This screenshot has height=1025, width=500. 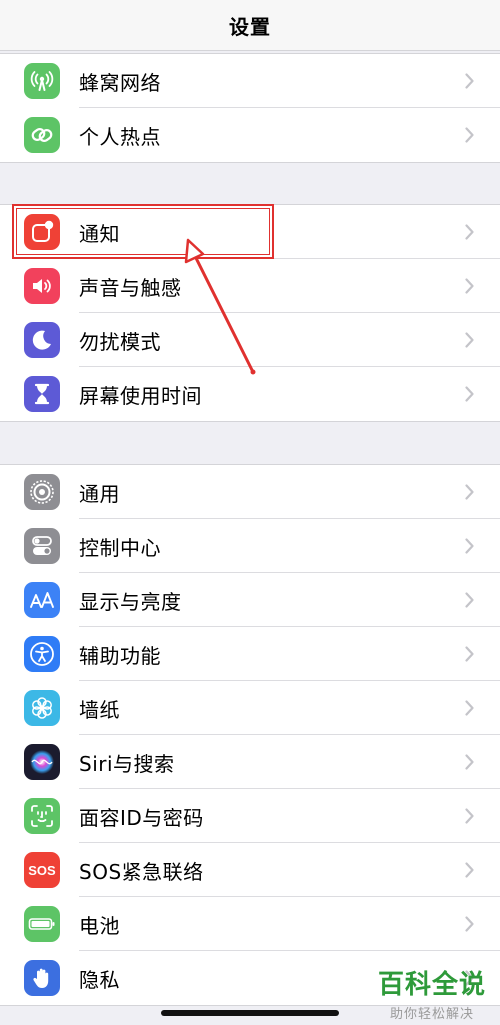 I want to click on settings-row-do-not-disturb: 勿扰模式, so click(x=250, y=340).